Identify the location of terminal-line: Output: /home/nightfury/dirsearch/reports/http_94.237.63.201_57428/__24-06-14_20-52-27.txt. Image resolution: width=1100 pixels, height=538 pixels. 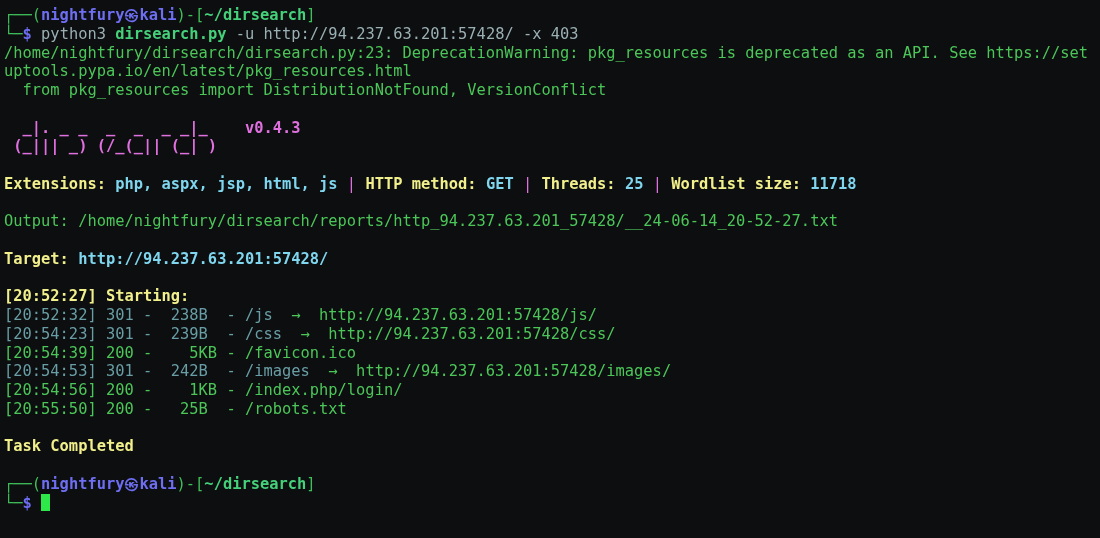
(421, 221).